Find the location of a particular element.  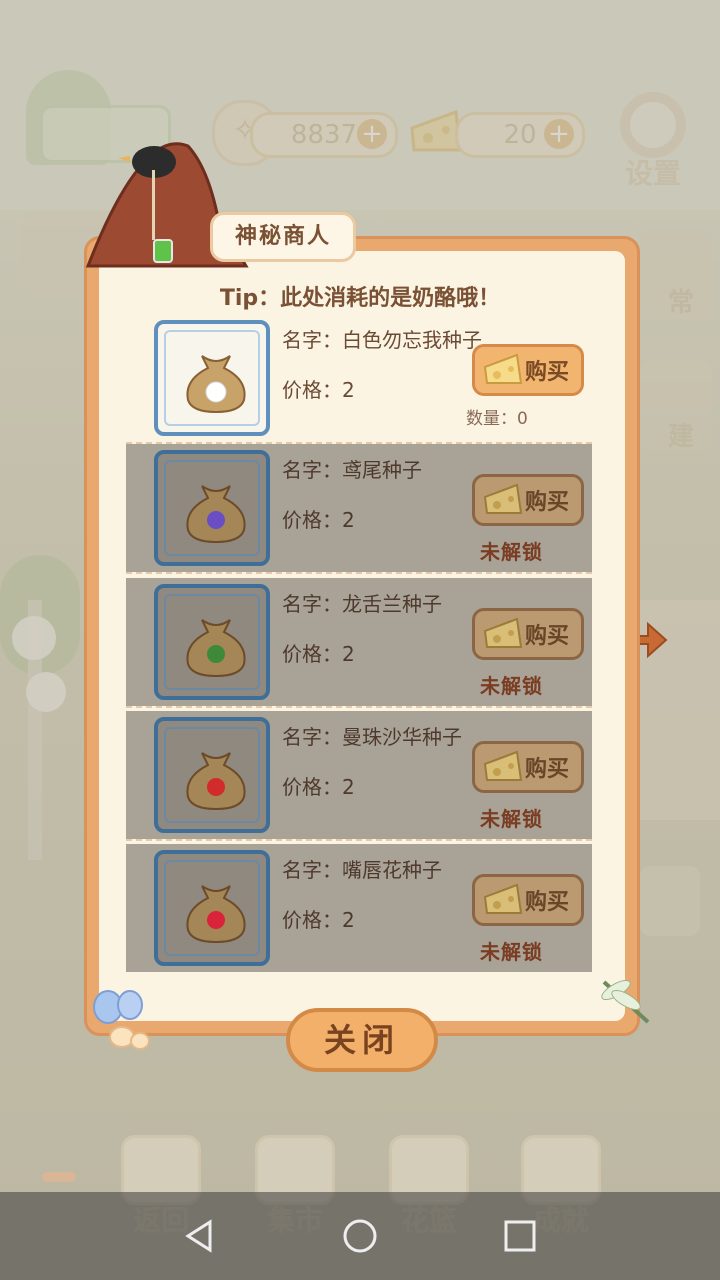

butterfly-icon is located at coordinates (121, 1020).